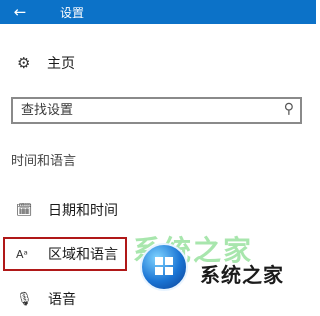 The height and width of the screenshot is (316, 320). What do you see at coordinates (24, 299) in the screenshot?
I see `microphone-icon: 🎙` at bounding box center [24, 299].